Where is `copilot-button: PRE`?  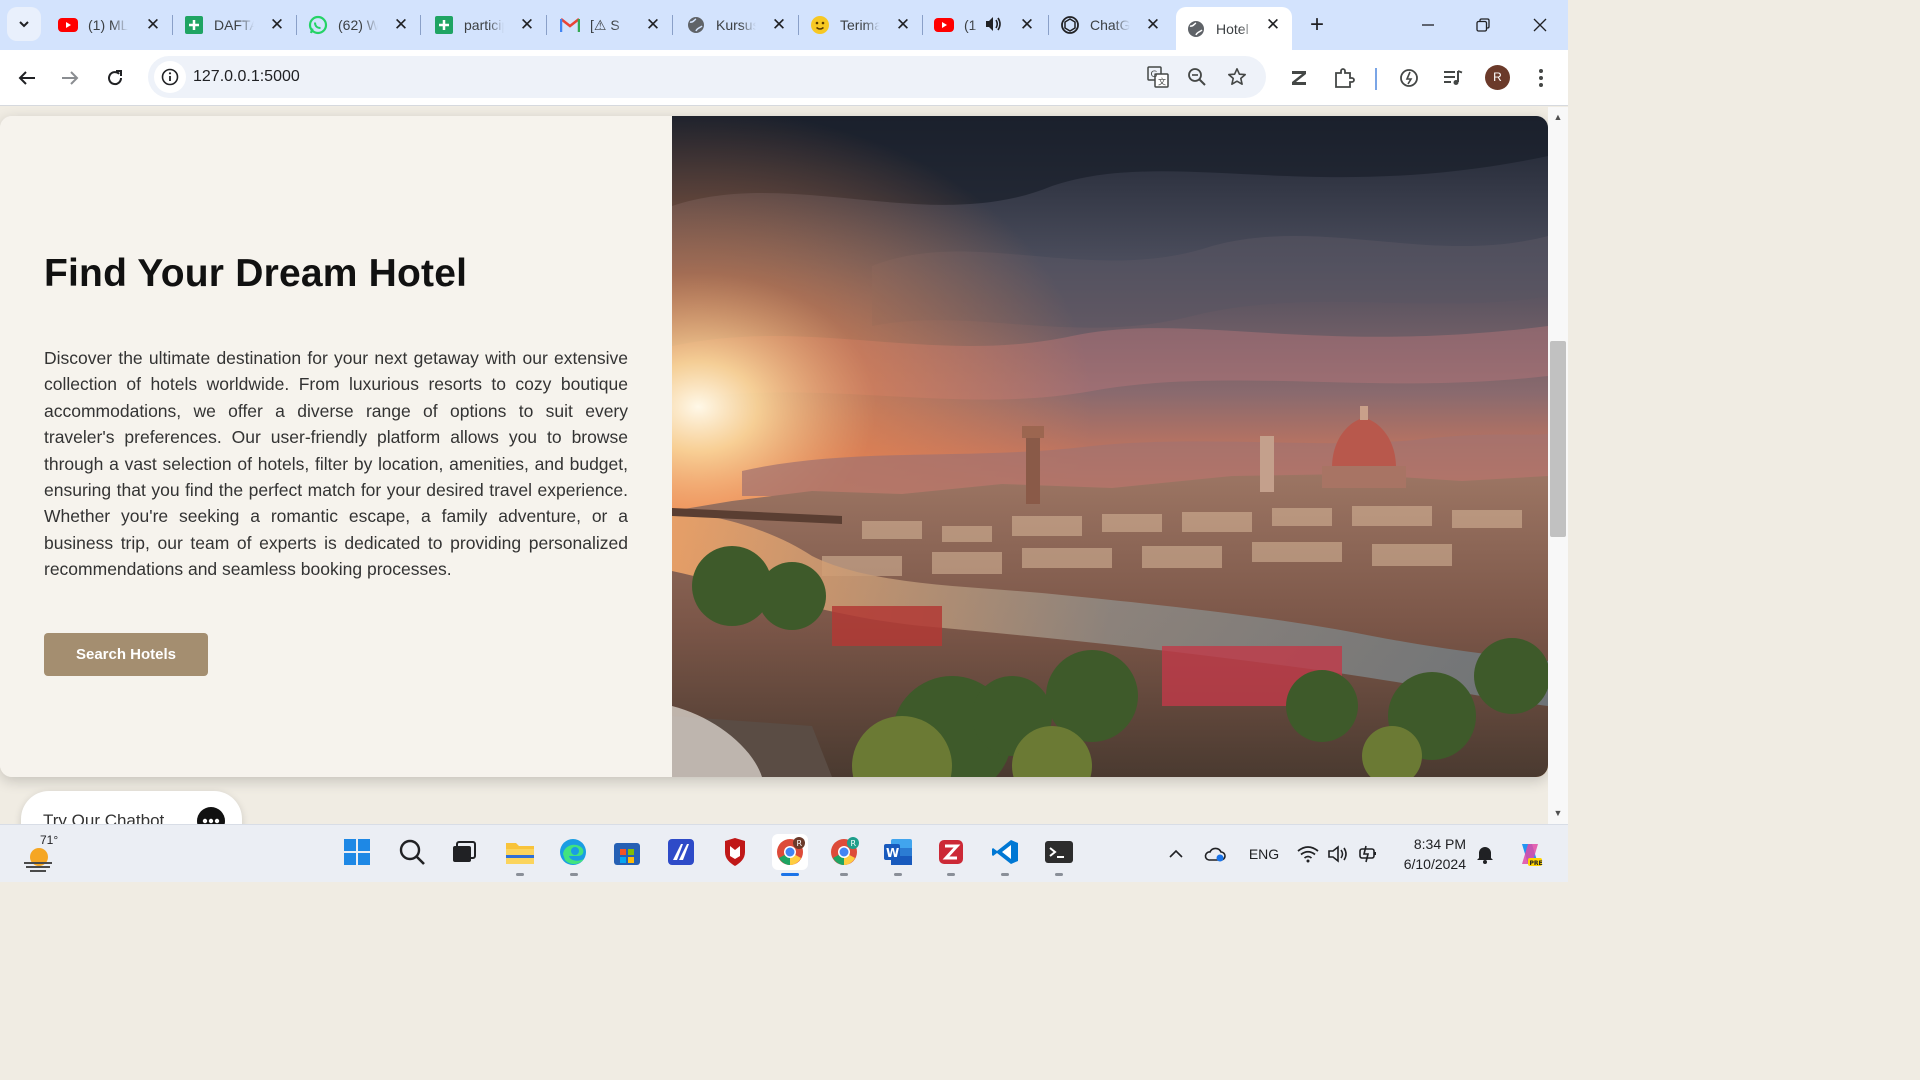
copilot-button: PRE is located at coordinates (1530, 854).